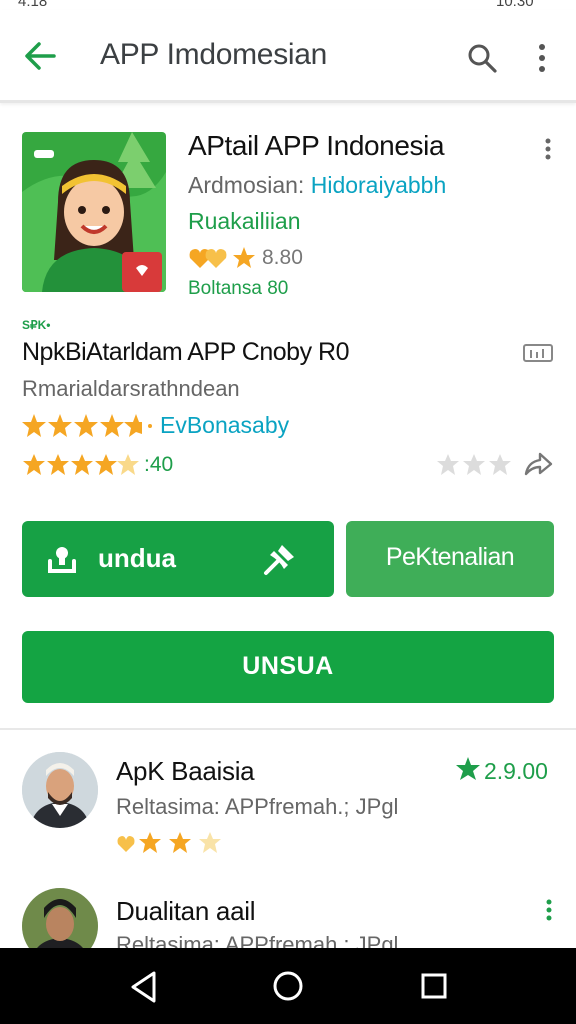 This screenshot has height=1024, width=576. Describe the element at coordinates (257, 806) in the screenshot. I see `reviewer-subtitle: Reltasima: APPfremah.; JPgl` at that location.